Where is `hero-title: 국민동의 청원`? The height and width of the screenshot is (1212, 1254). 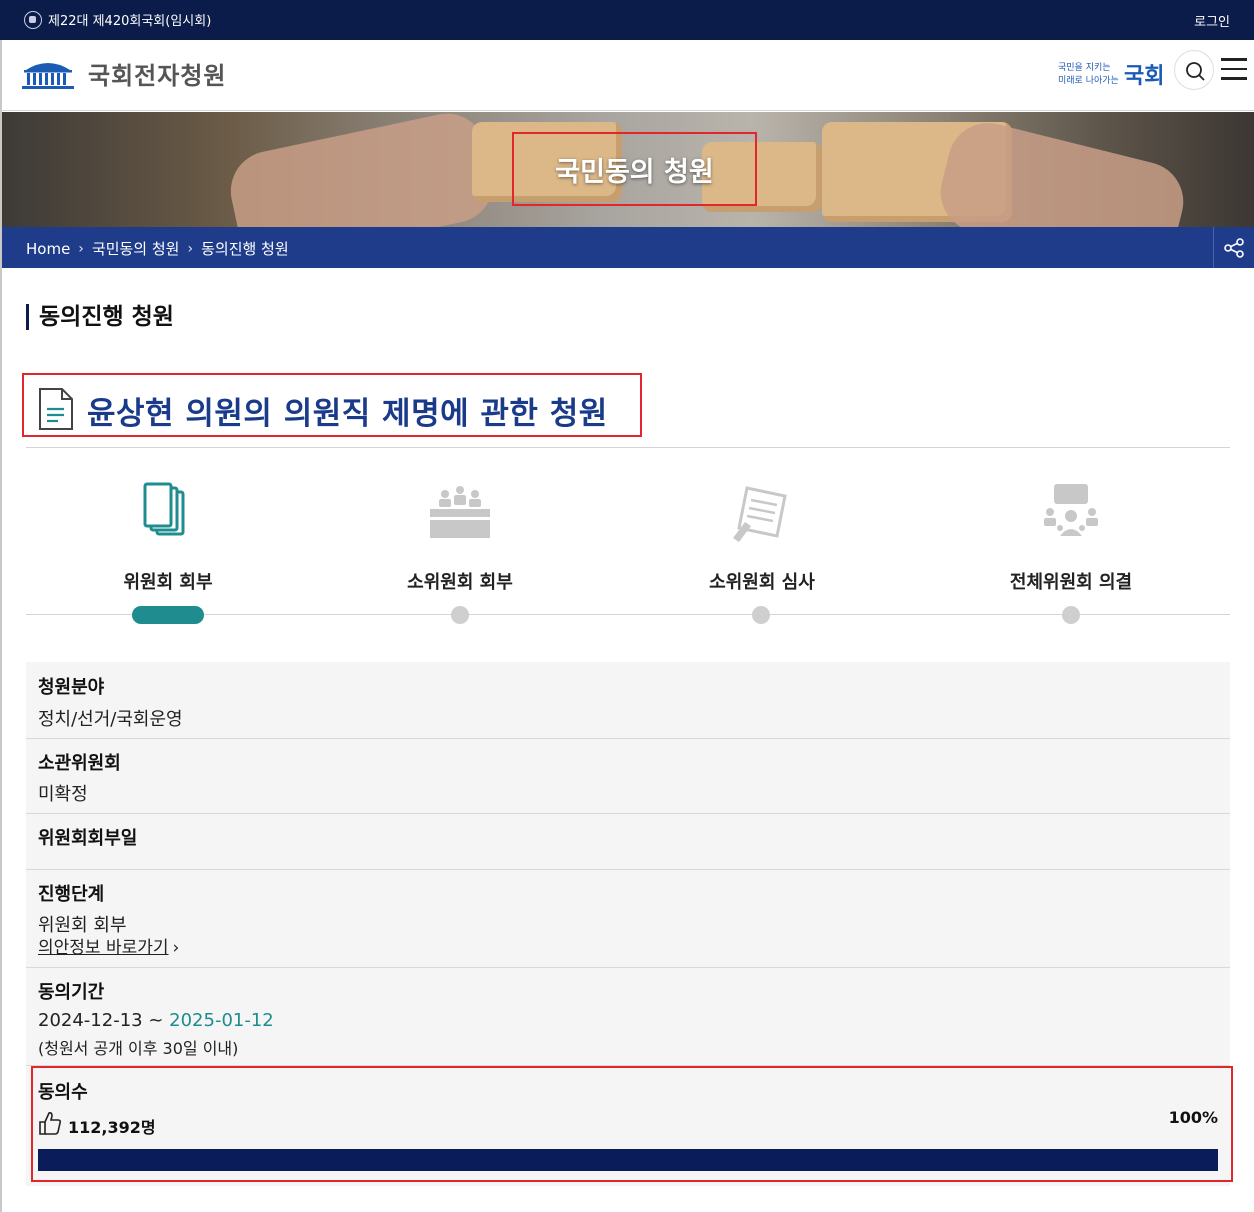 hero-title: 국민동의 청원 is located at coordinates (634, 172).